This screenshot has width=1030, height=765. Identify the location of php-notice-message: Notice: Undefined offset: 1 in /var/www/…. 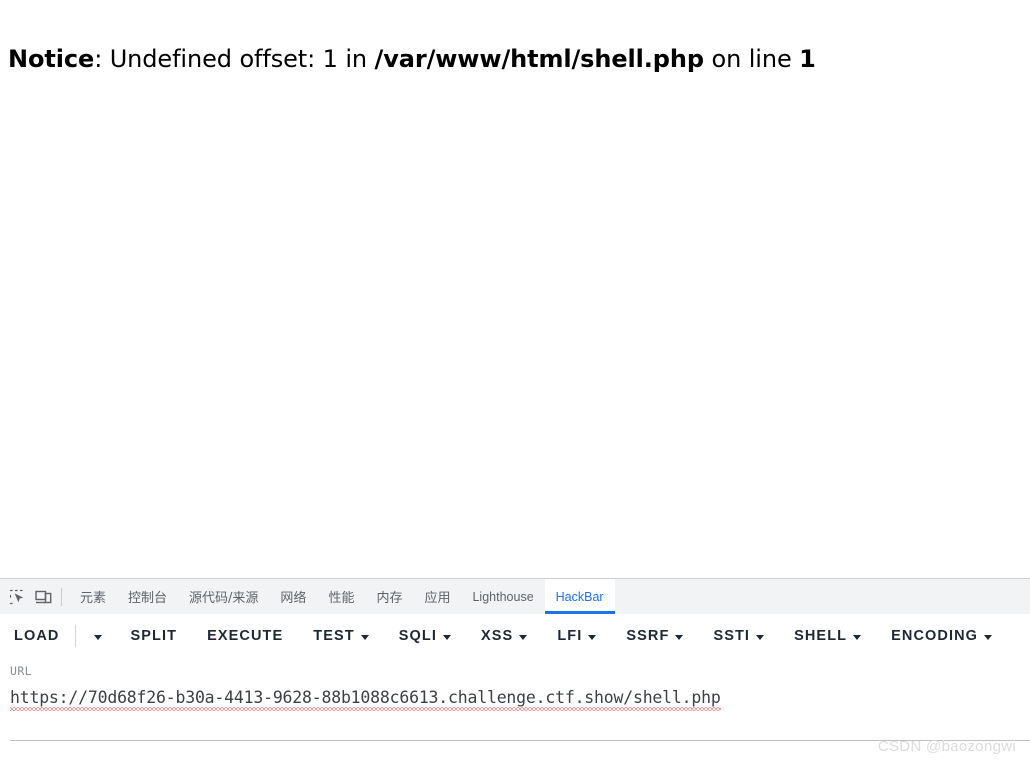
(412, 59).